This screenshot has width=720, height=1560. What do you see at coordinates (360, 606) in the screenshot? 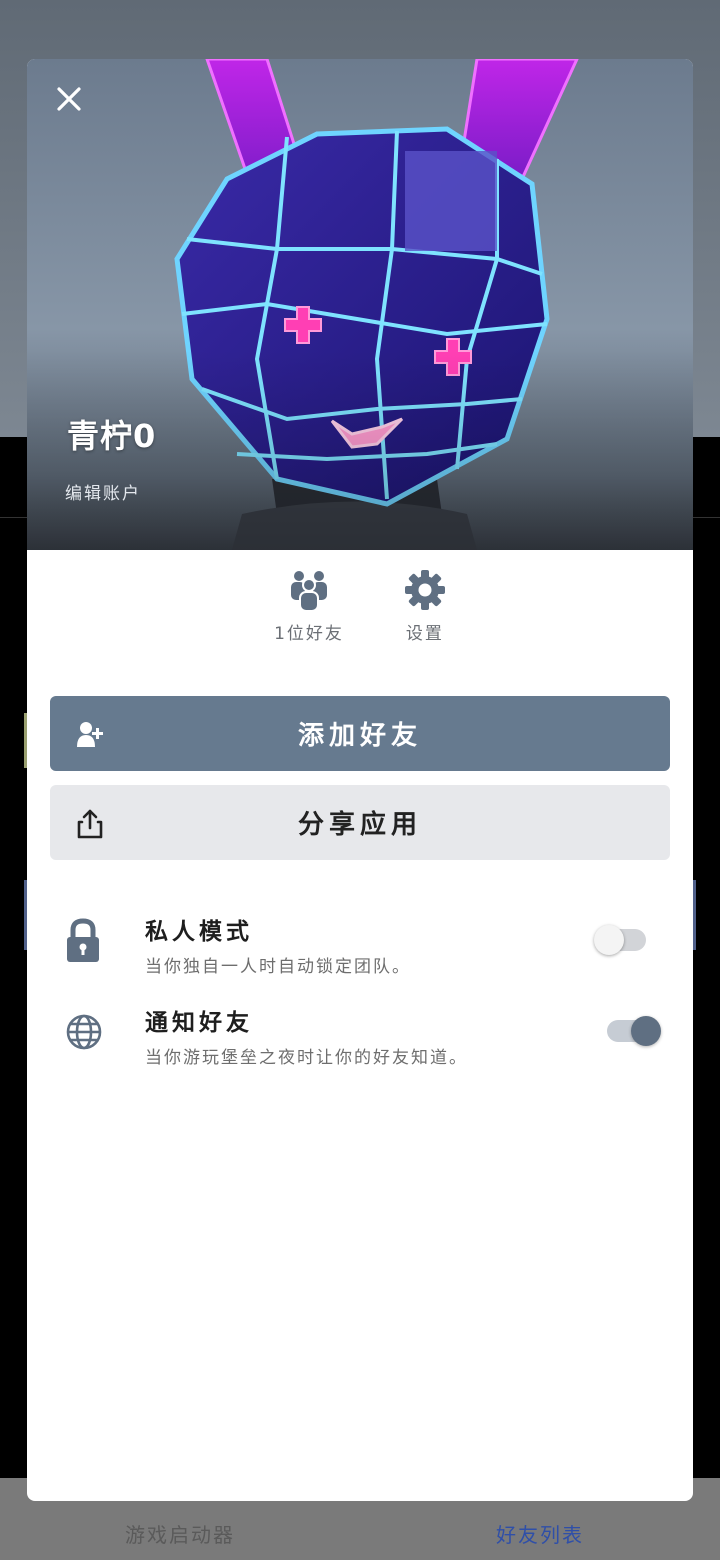
I see `quick-actions: 1位好友 设置` at bounding box center [360, 606].